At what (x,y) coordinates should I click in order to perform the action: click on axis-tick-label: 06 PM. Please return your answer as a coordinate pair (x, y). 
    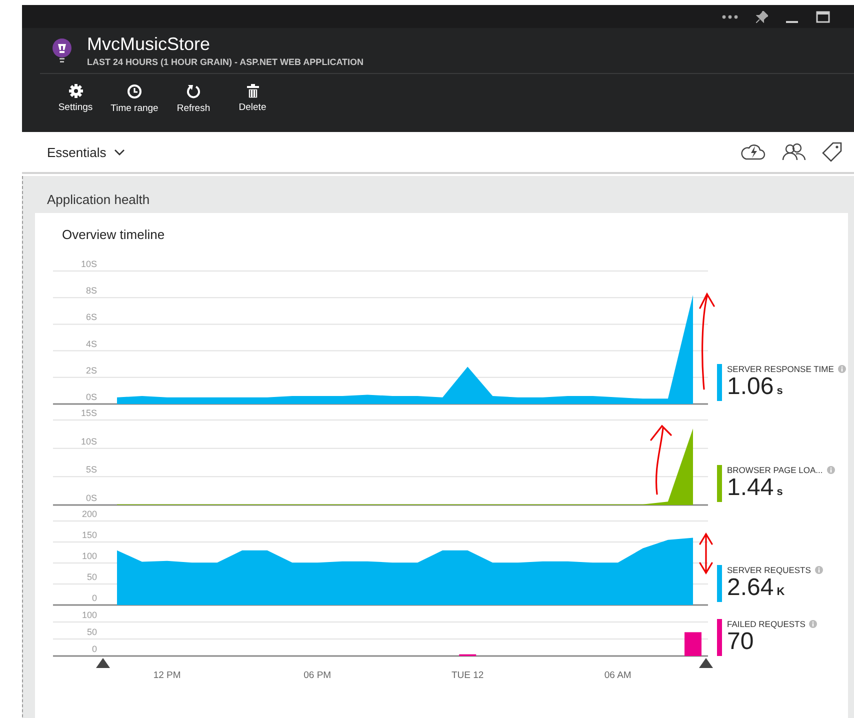
    Looking at the image, I should click on (318, 675).